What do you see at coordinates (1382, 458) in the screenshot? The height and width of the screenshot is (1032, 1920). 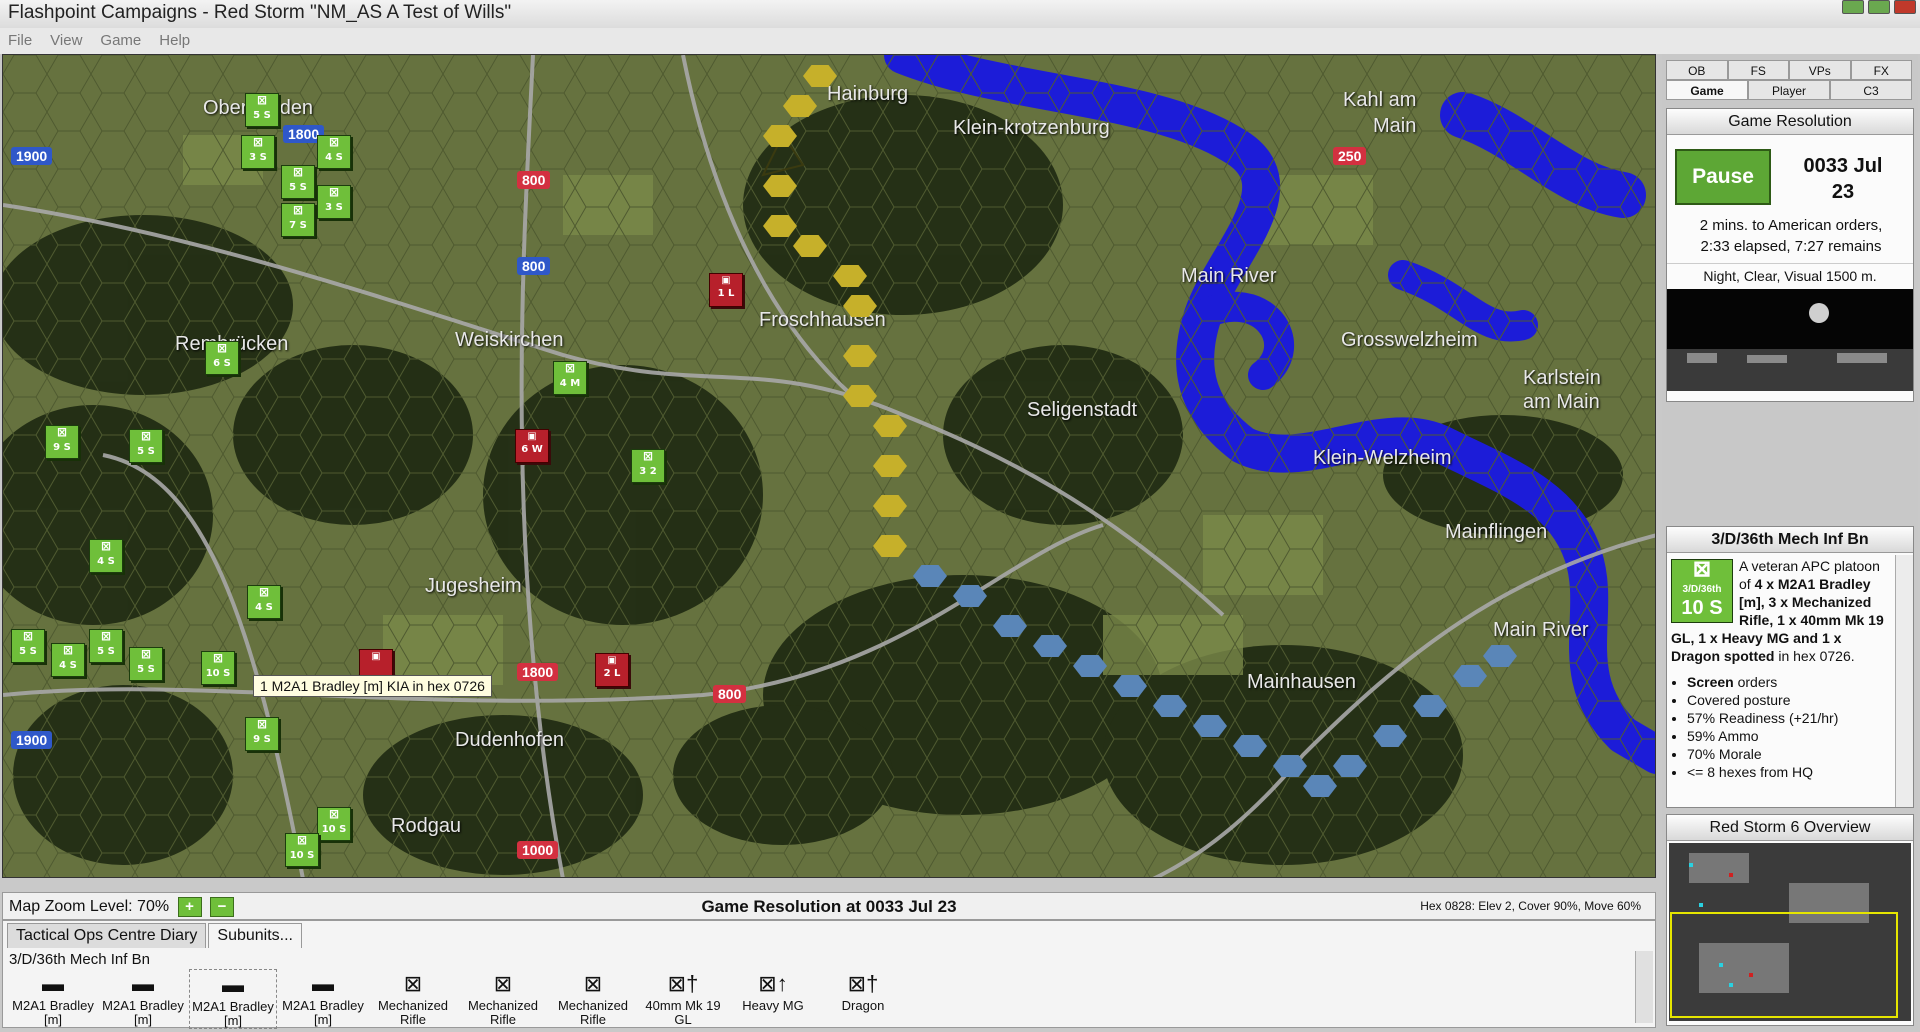 I see `town-label: Klein-Welzheim` at bounding box center [1382, 458].